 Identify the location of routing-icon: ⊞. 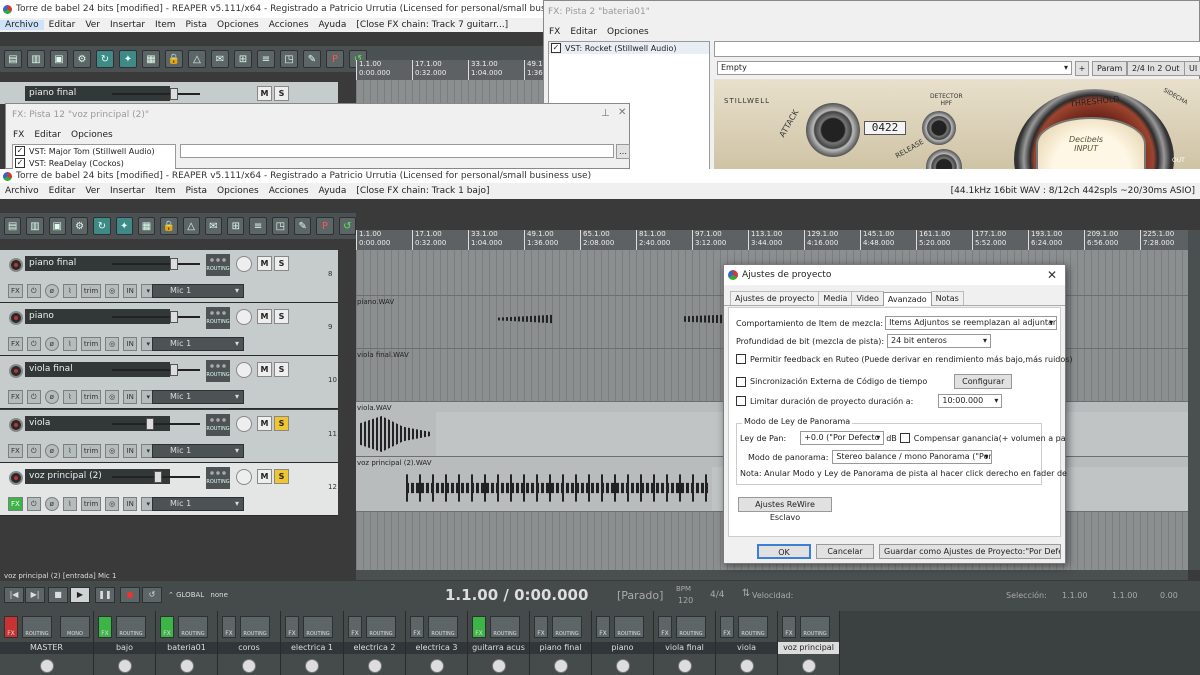
(236, 226).